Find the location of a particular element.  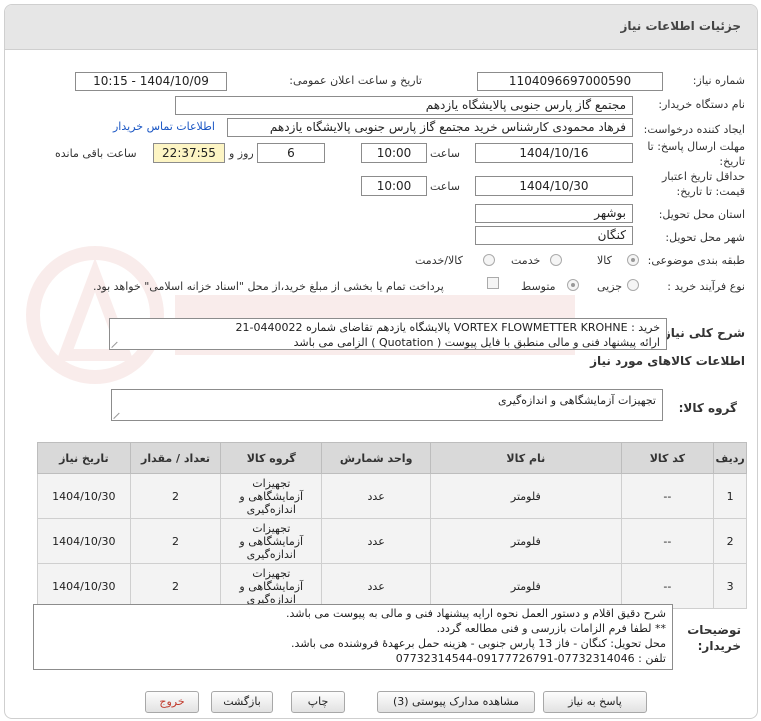

category-radio-goods-service is located at coordinates (489, 260).